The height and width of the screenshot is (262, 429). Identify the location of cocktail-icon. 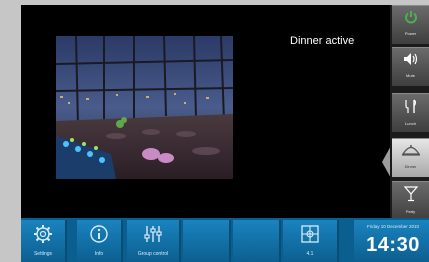
(410, 196).